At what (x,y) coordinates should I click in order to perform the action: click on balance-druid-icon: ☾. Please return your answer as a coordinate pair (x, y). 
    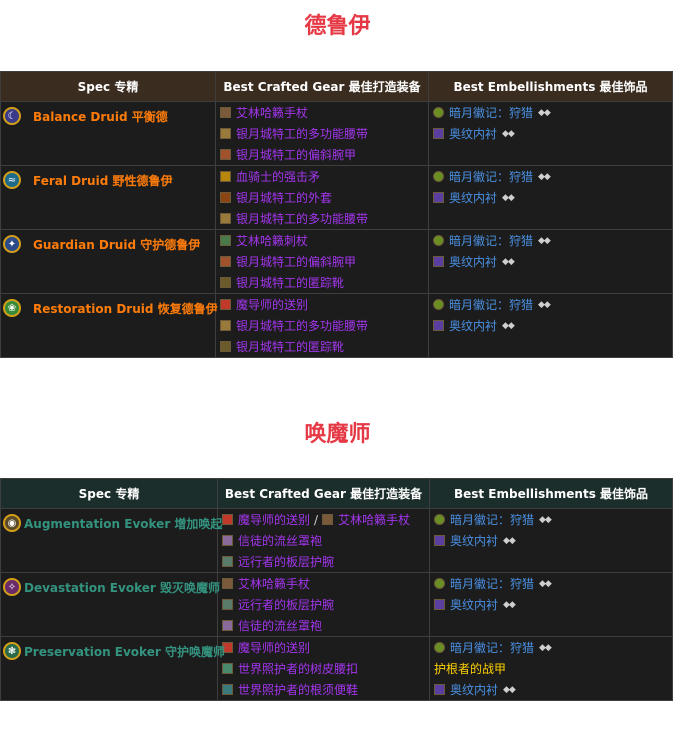
    Looking at the image, I should click on (12, 116).